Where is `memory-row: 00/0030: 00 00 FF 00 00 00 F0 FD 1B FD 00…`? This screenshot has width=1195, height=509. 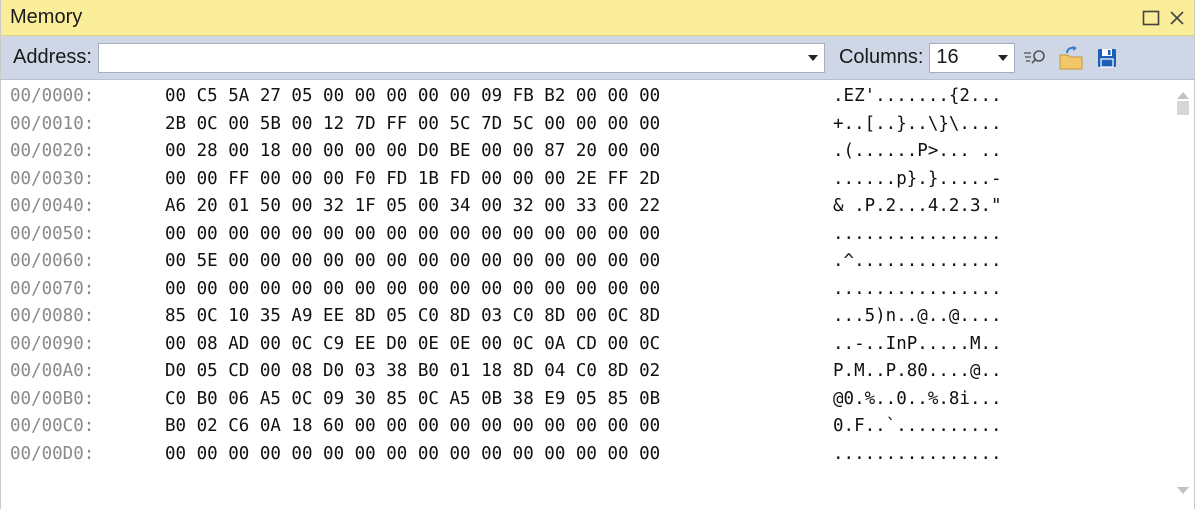
memory-row: 00/0030: 00 00 FF 00 00 00 F0 FD 1B FD 00… is located at coordinates (591, 180).